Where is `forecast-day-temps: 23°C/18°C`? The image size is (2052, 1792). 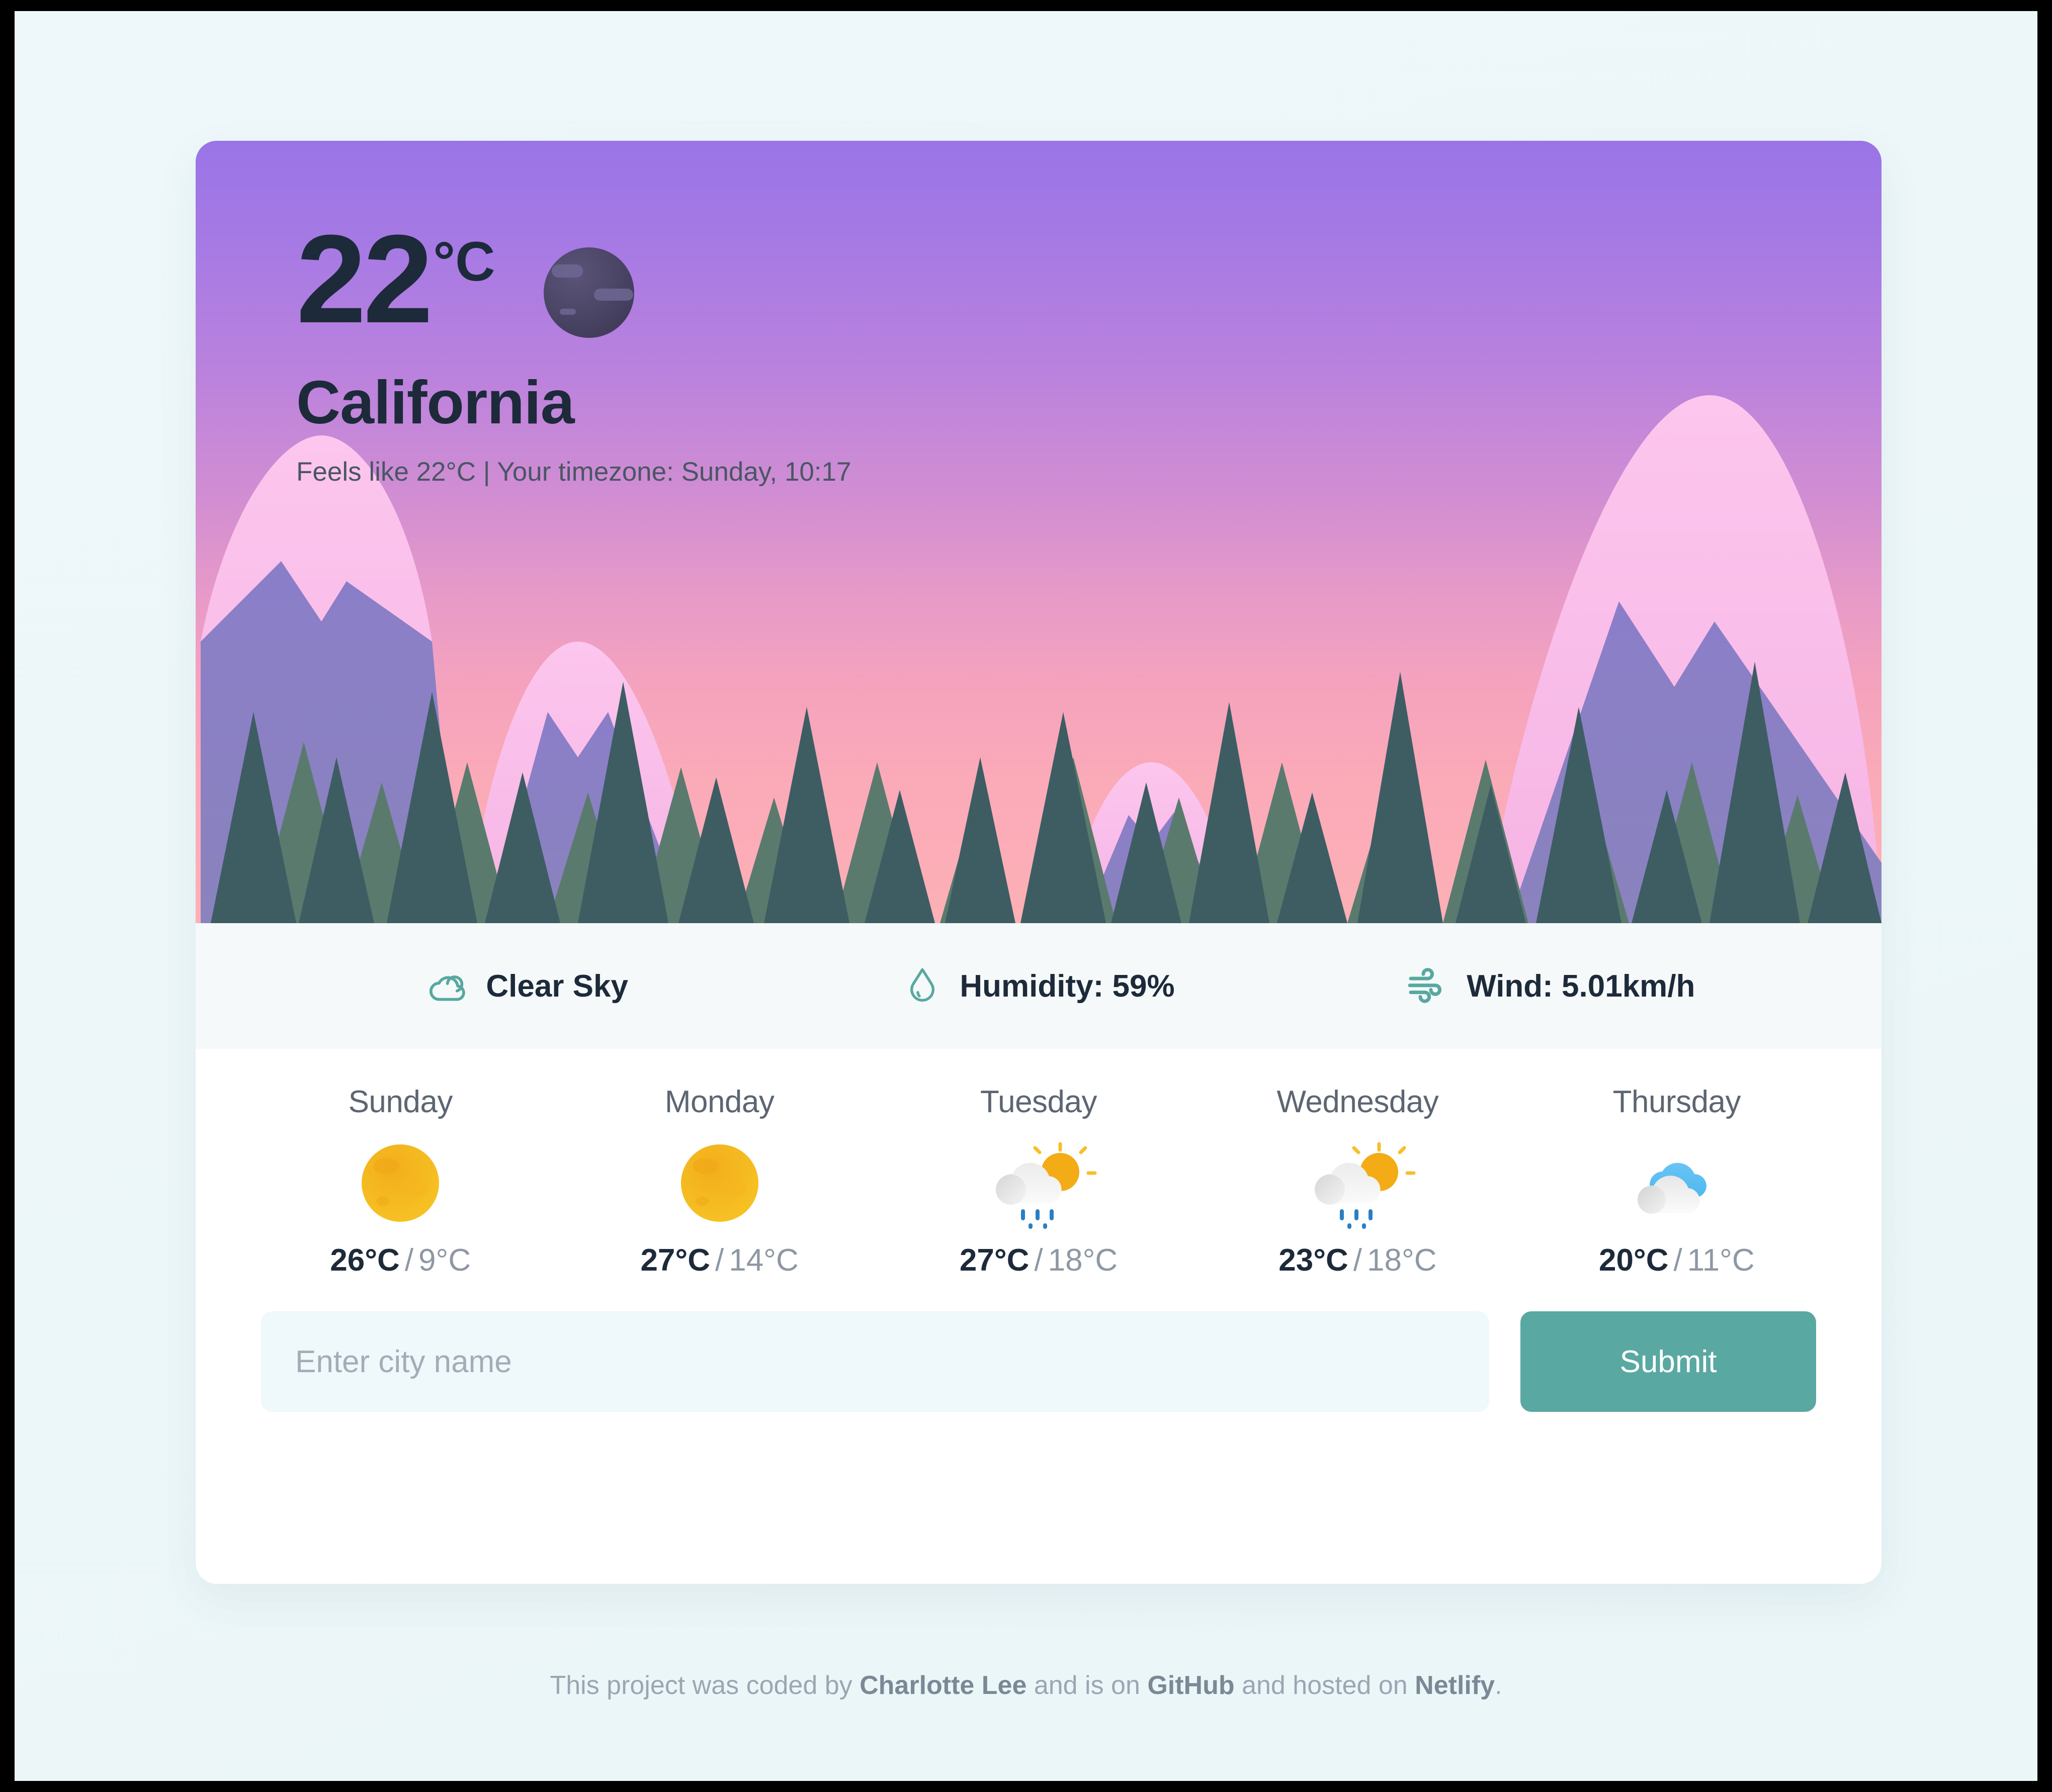 forecast-day-temps: 23°C/18°C is located at coordinates (1357, 1260).